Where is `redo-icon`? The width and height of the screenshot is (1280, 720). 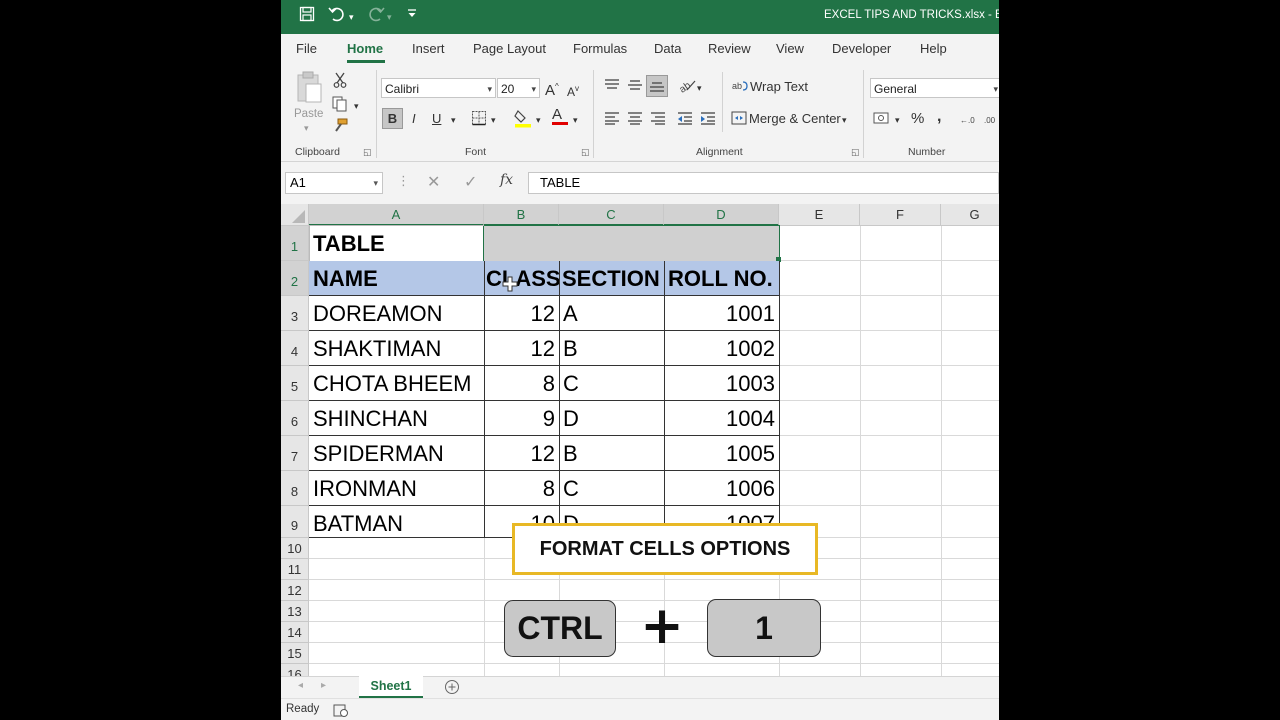 redo-icon is located at coordinates (376, 16).